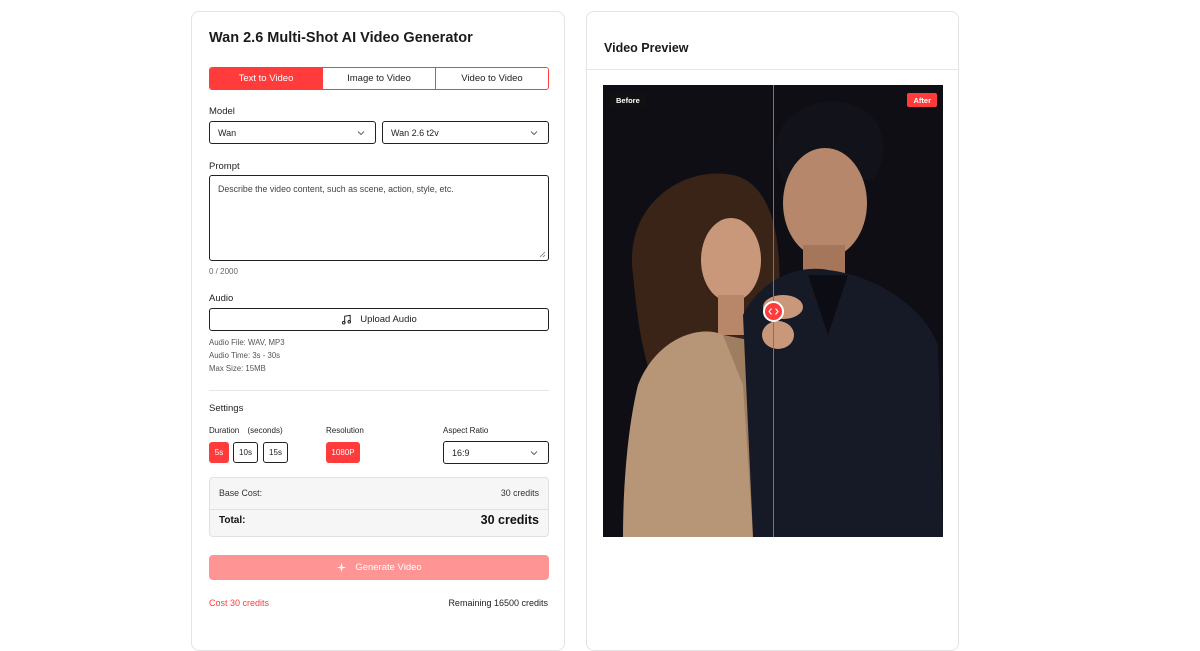 This screenshot has width=1200, height=651. What do you see at coordinates (342, 567) in the screenshot?
I see `sparkle-icon` at bounding box center [342, 567].